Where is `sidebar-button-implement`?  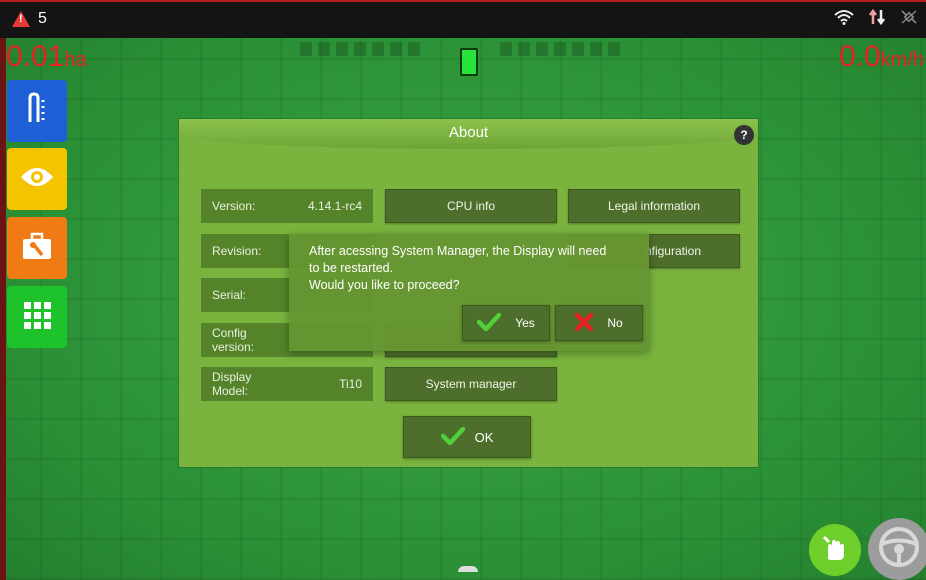
sidebar-button-implement is located at coordinates (37, 111).